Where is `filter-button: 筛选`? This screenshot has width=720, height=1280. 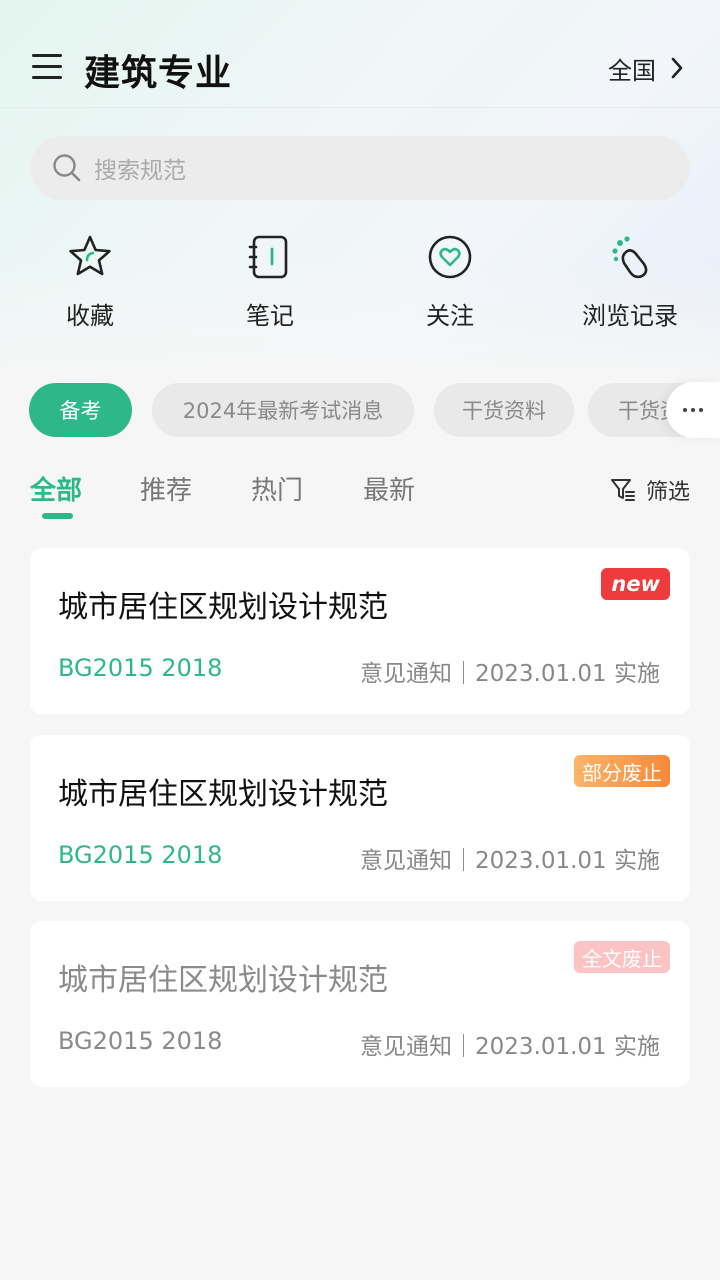
filter-button: 筛选 is located at coordinates (650, 490).